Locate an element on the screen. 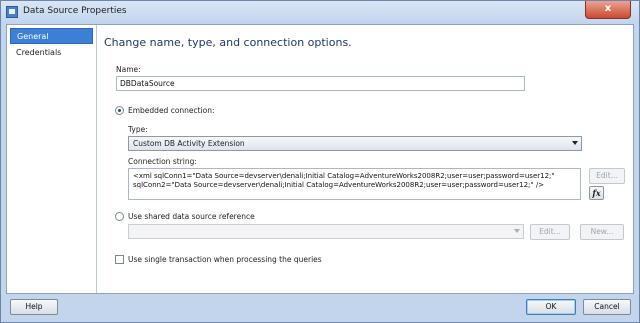  cancel-button: Cancel is located at coordinates (607, 307).